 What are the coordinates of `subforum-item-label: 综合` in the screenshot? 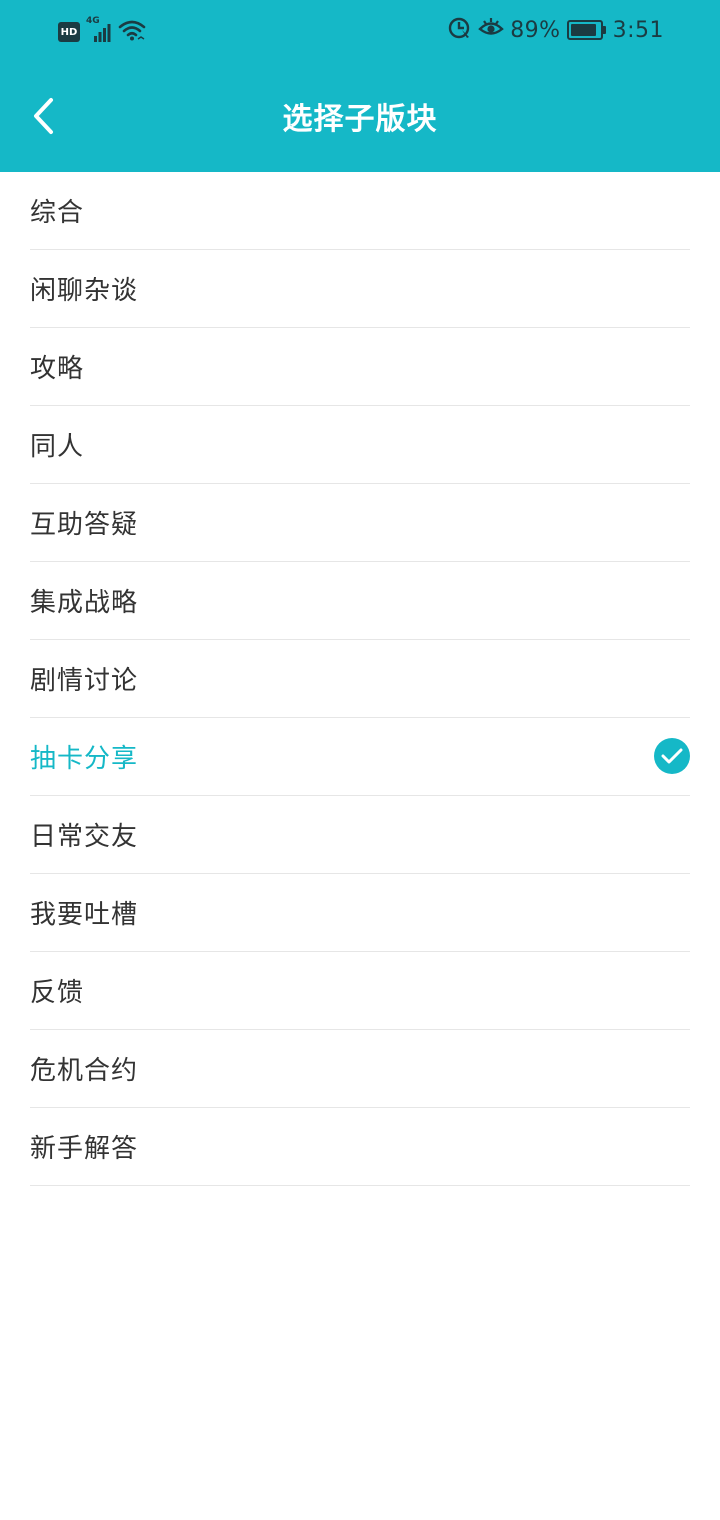 It's located at (57, 213).